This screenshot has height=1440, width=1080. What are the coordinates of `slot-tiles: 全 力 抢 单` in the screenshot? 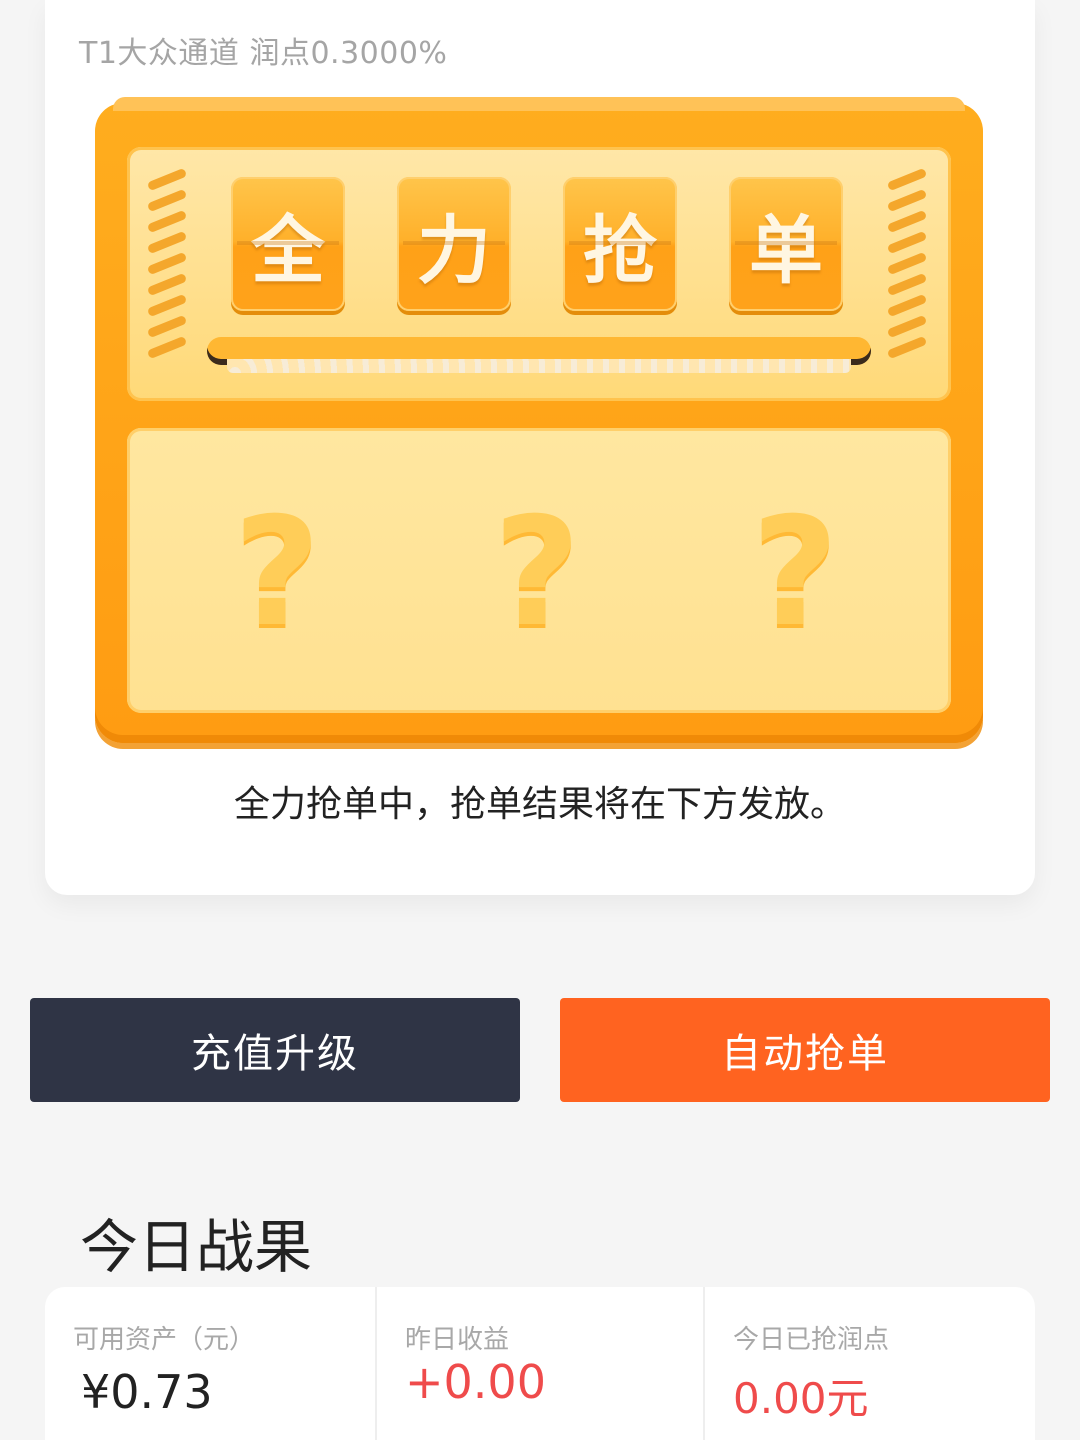 It's located at (539, 244).